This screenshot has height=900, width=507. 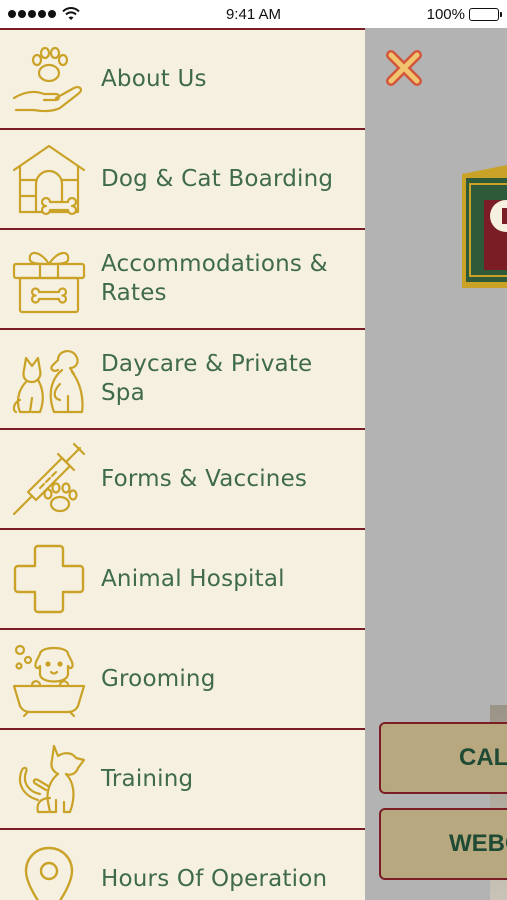 I want to click on medical-cross-icon, so click(x=49, y=579).